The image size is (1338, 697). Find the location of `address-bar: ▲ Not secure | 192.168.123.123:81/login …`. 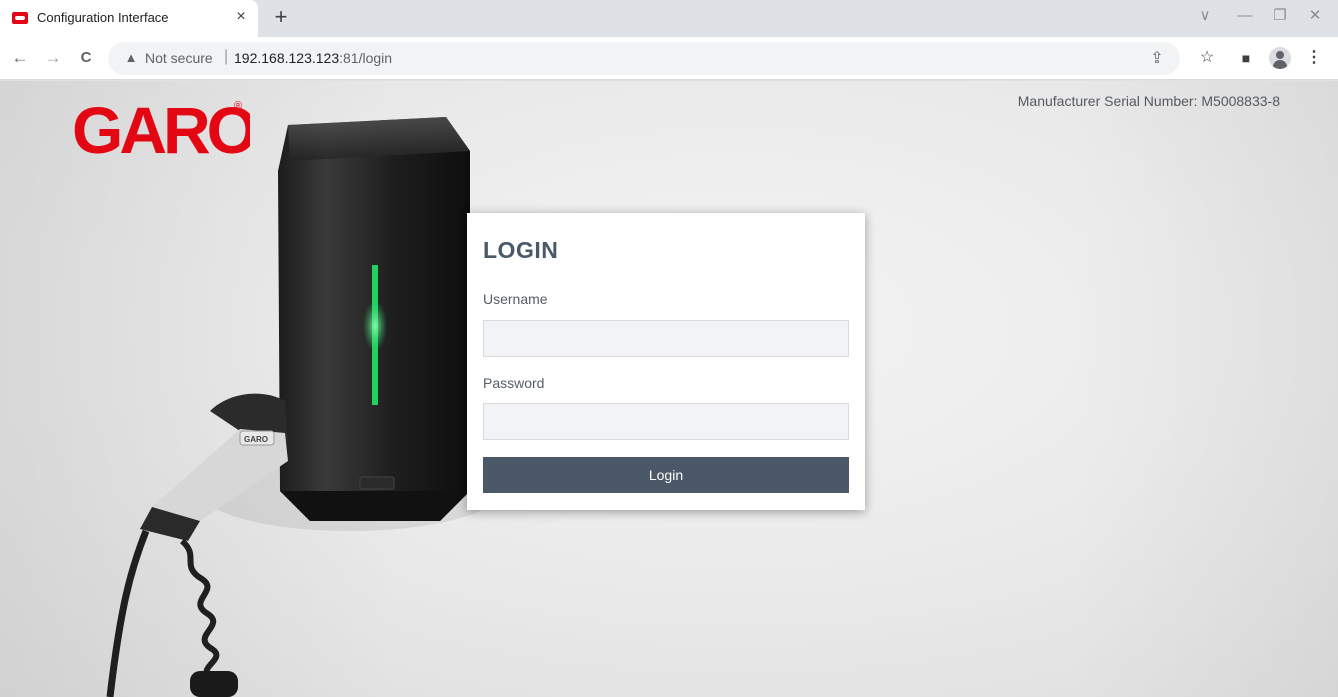

address-bar: ▲ Not secure | 192.168.123.123:81/login … is located at coordinates (644, 58).